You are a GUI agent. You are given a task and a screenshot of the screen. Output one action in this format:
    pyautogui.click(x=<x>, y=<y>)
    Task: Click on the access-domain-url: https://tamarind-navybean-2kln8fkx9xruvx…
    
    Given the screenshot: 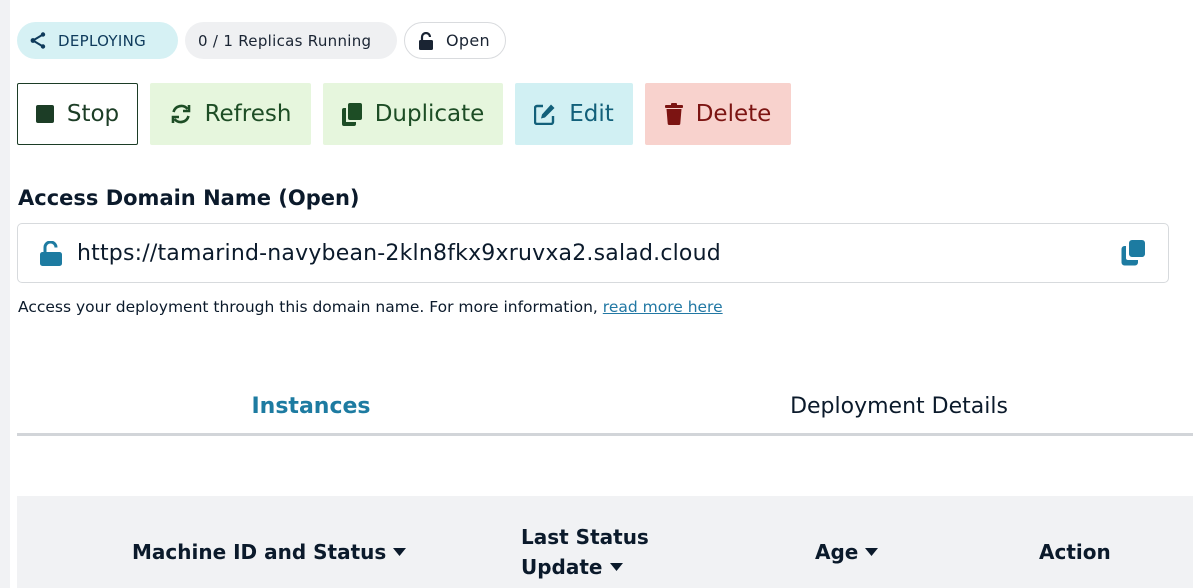 What is the action you would take?
    pyautogui.click(x=399, y=253)
    